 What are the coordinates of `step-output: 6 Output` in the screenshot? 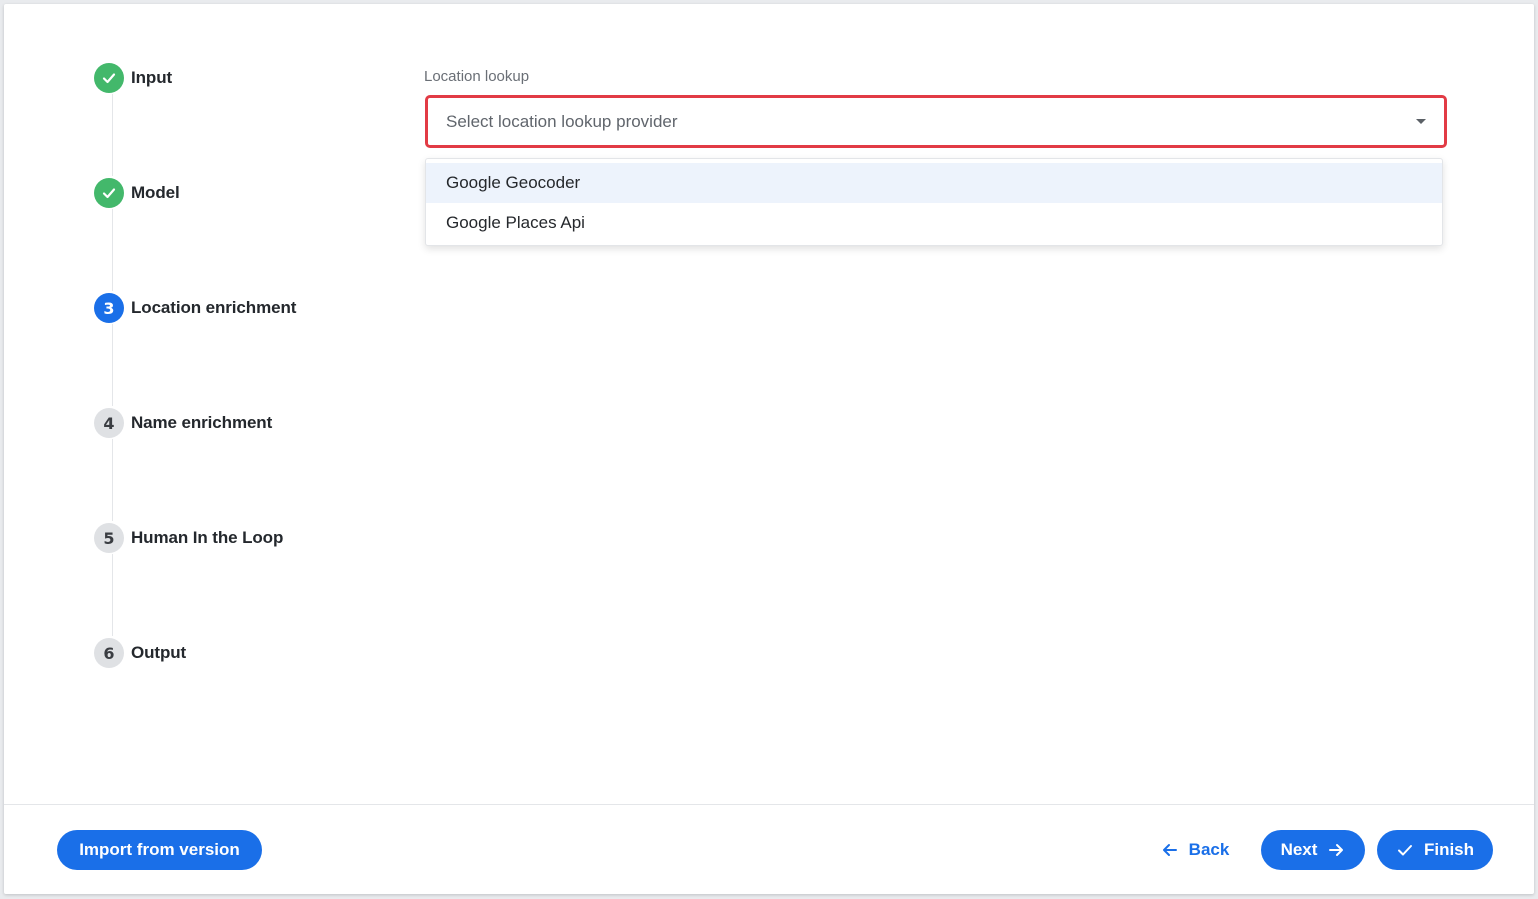 It's located at (140, 653).